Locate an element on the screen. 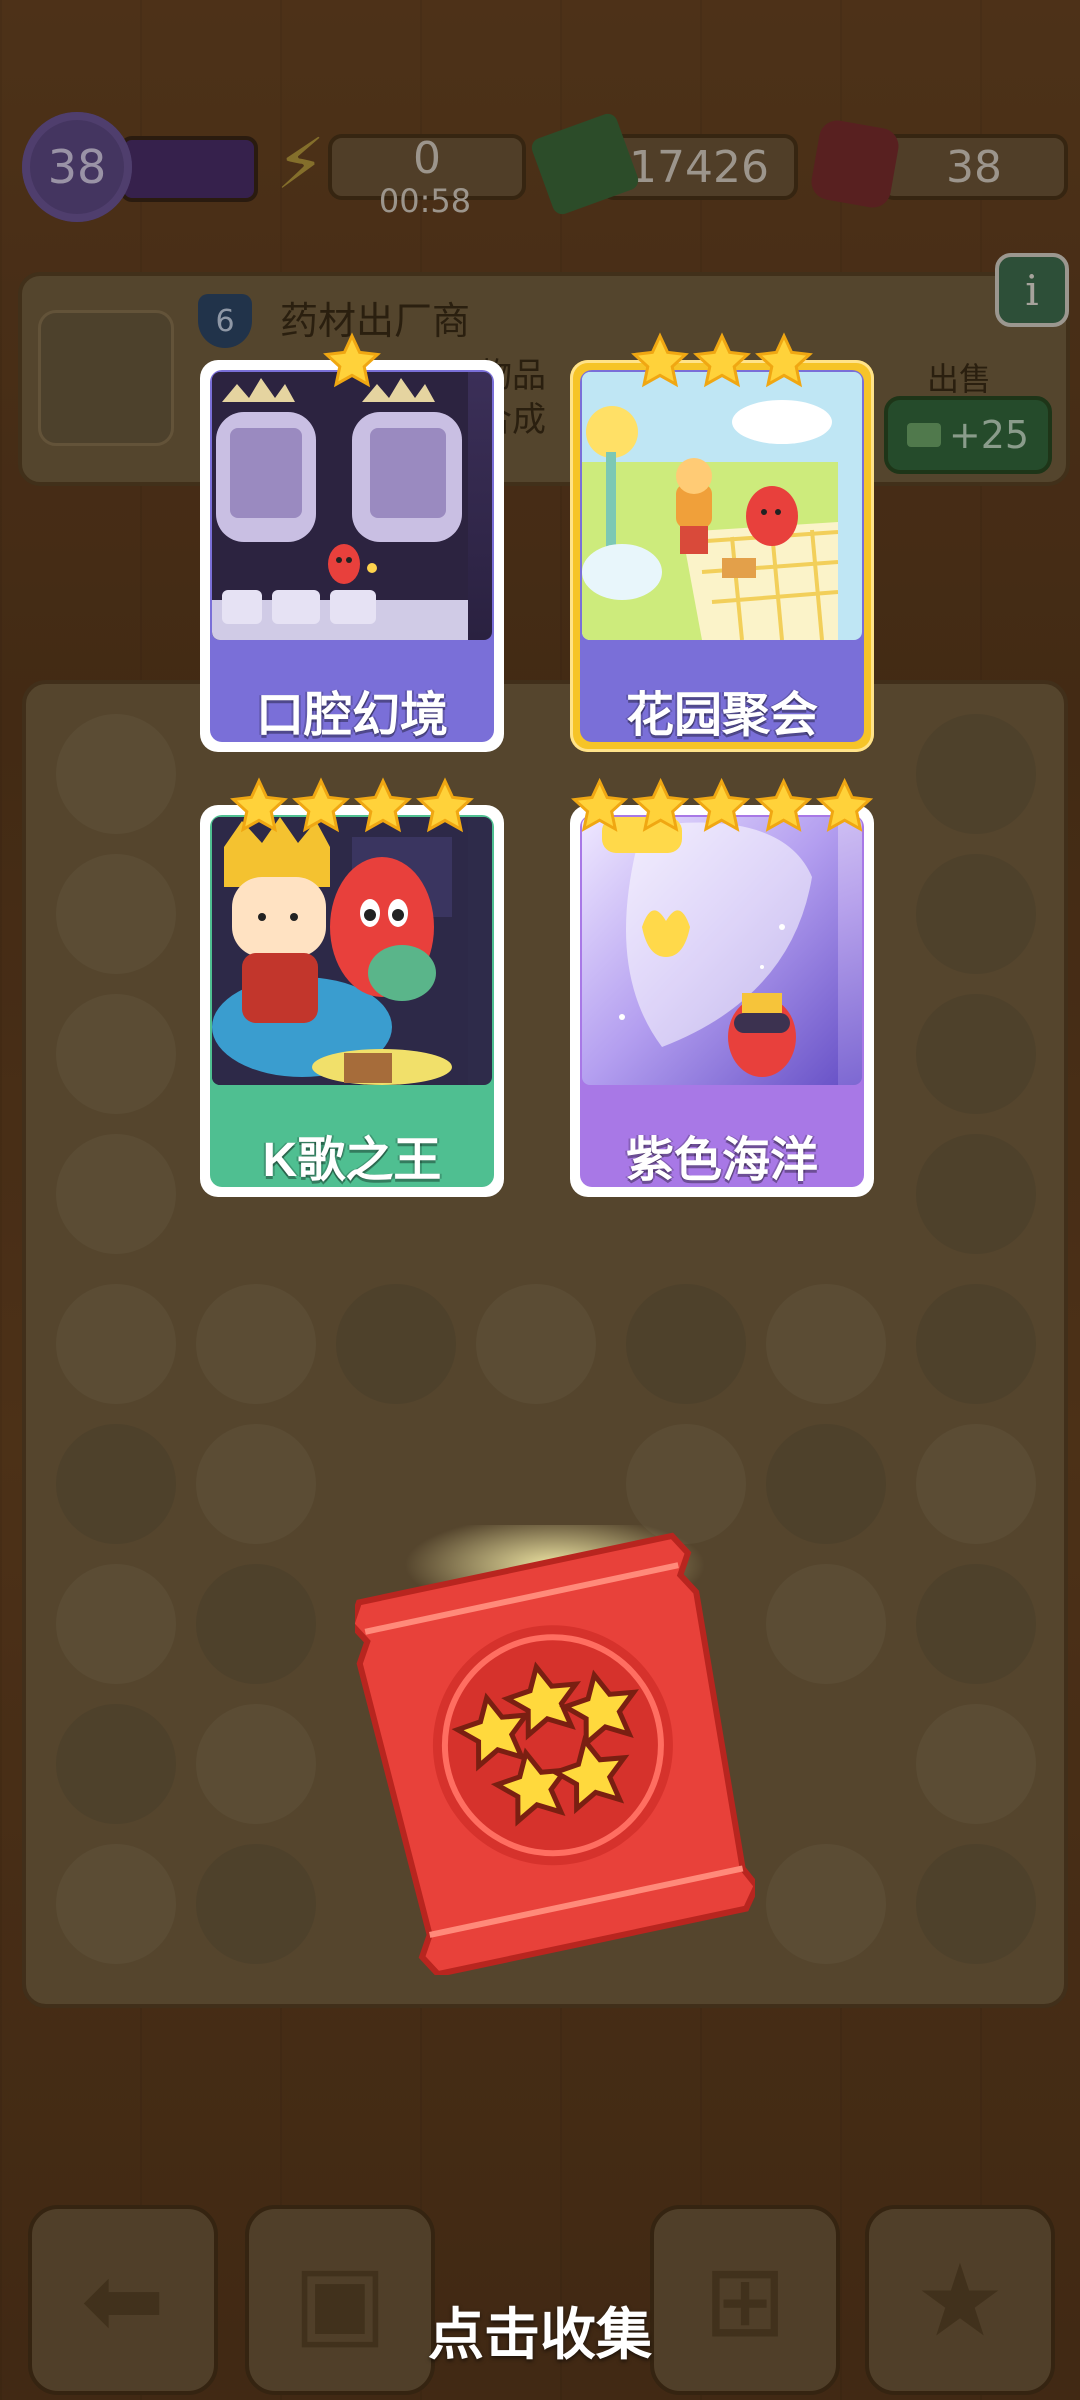 The width and height of the screenshot is (1080, 2400). card-karaoke-king: K歌之王 is located at coordinates (352, 987).